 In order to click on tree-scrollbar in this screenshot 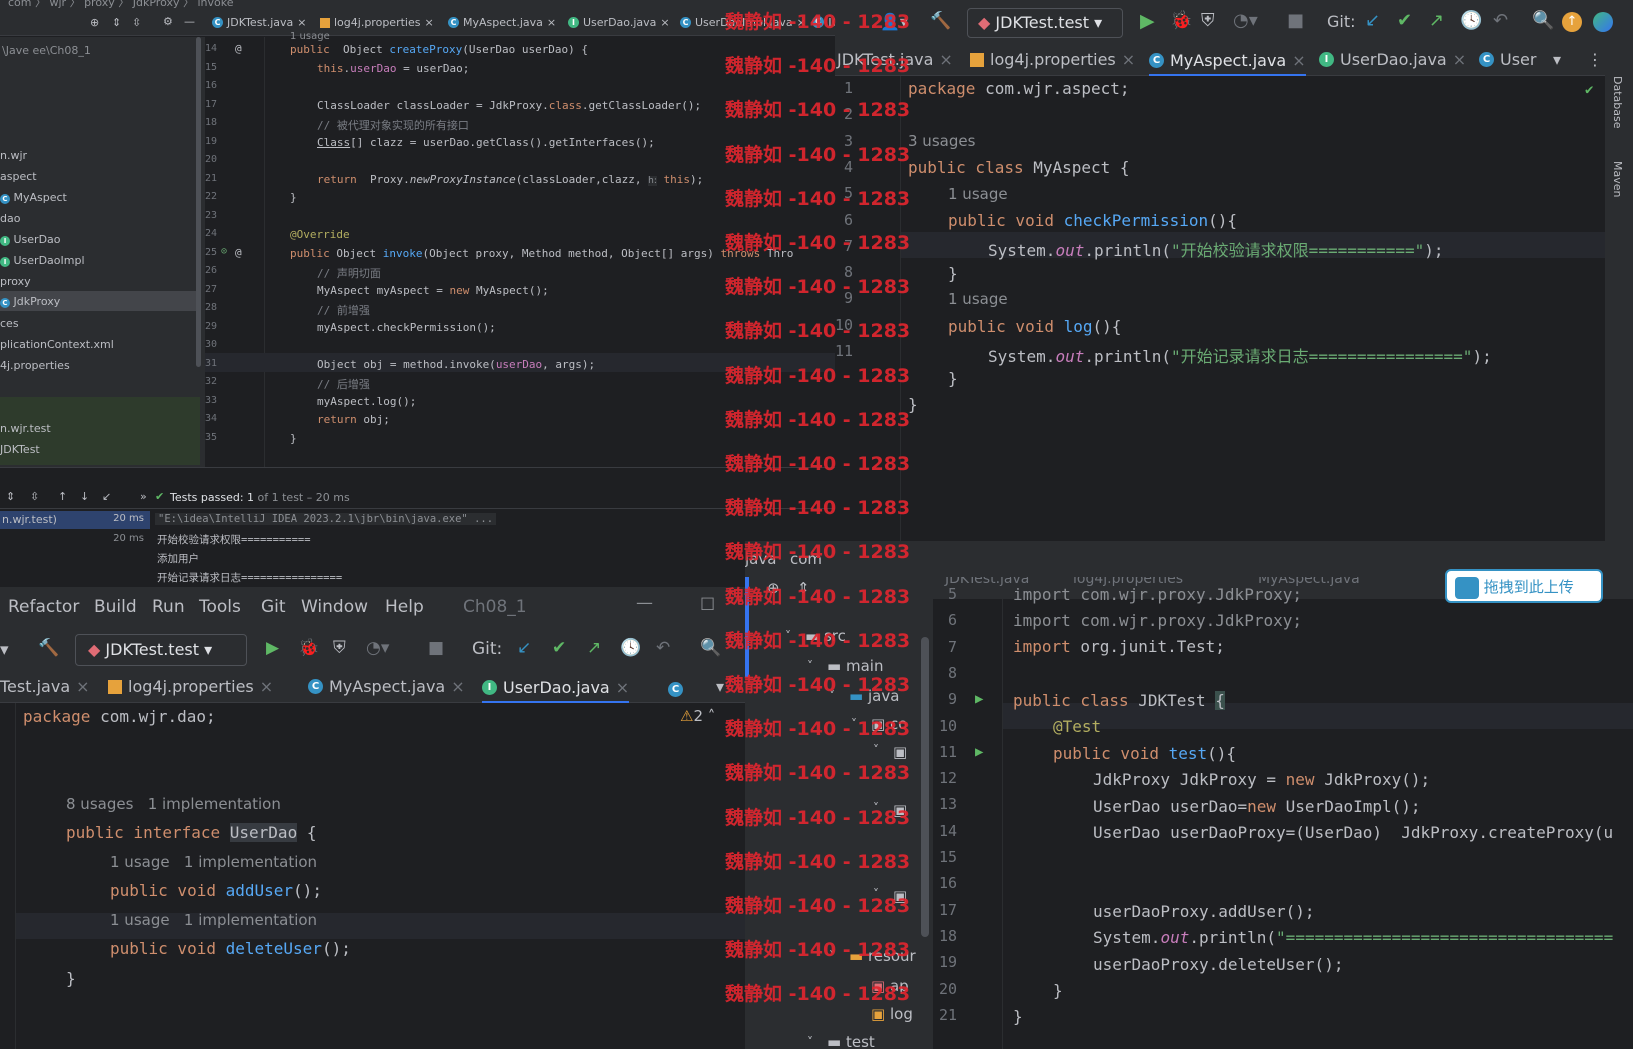, I will do `click(198, 202)`.